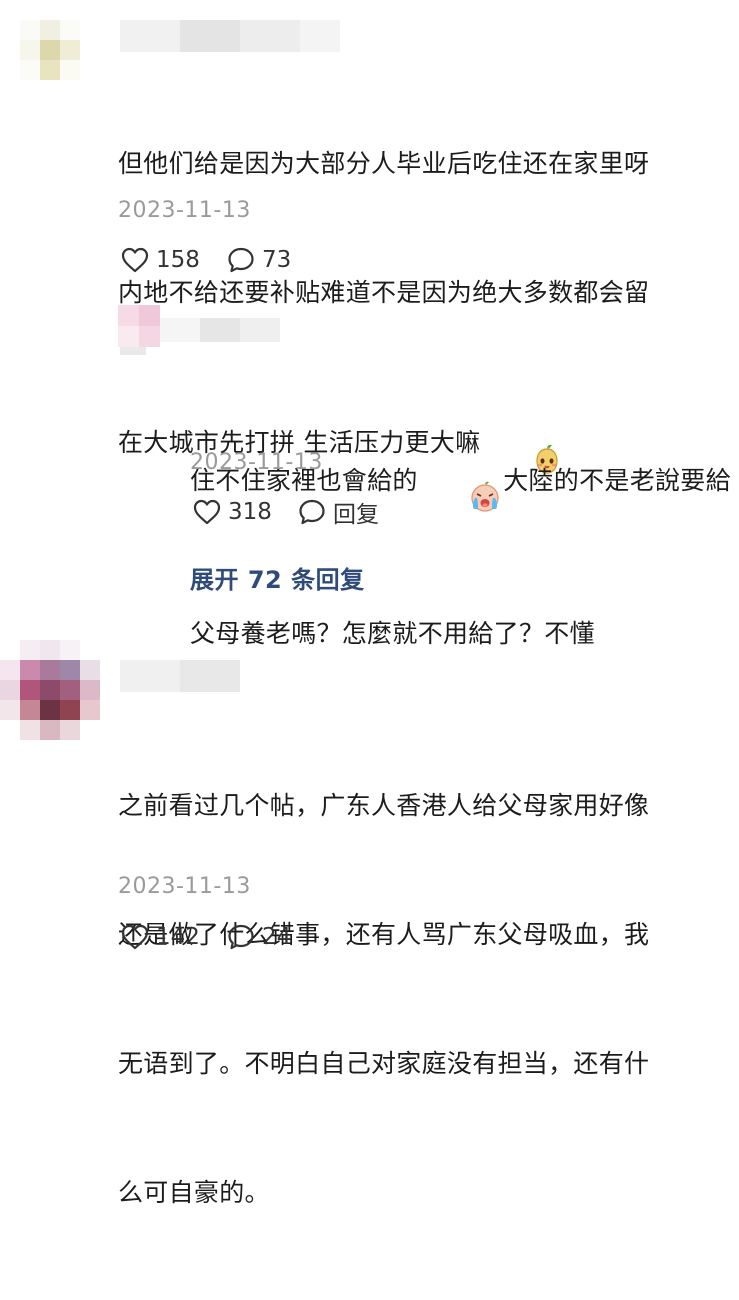 The image size is (739, 1300). What do you see at coordinates (384, 934) in the screenshot?
I see `comment-line: 还是做了什么错事，还有人骂广东父母吸血，我` at bounding box center [384, 934].